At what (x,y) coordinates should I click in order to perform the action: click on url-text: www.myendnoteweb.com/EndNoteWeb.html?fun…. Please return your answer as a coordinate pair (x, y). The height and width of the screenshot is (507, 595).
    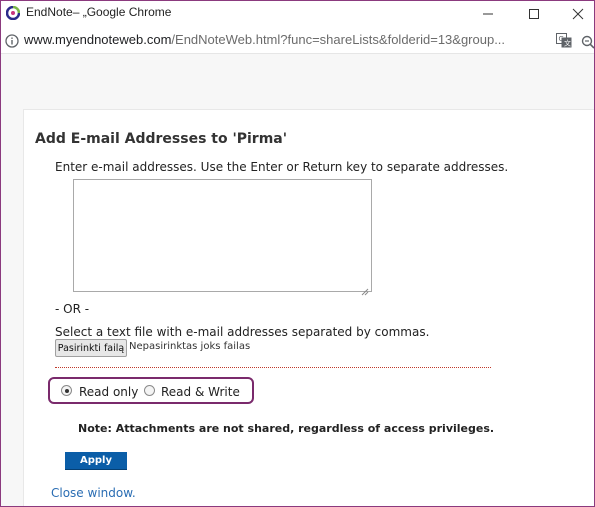
    Looking at the image, I should click on (284, 39).